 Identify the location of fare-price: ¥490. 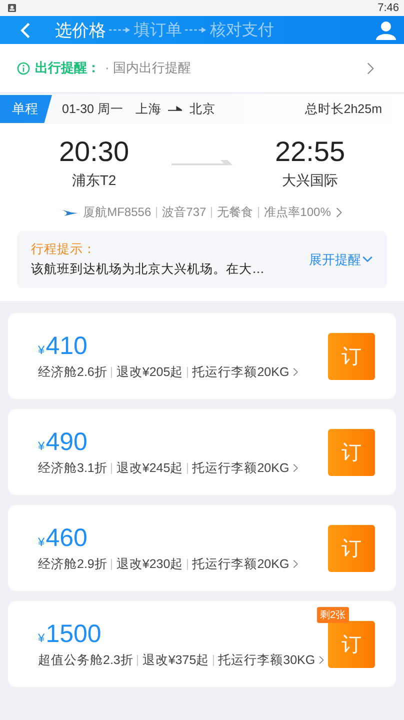
(63, 442).